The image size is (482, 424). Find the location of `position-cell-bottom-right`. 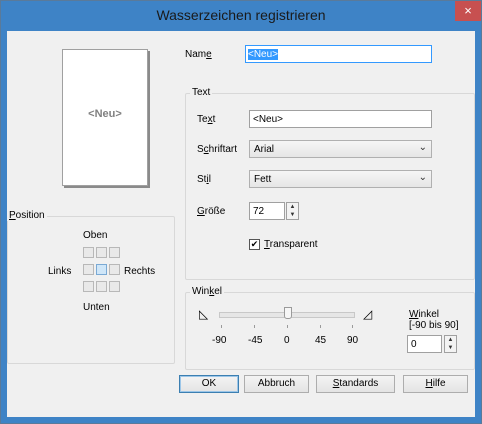

position-cell-bottom-right is located at coordinates (114, 286).